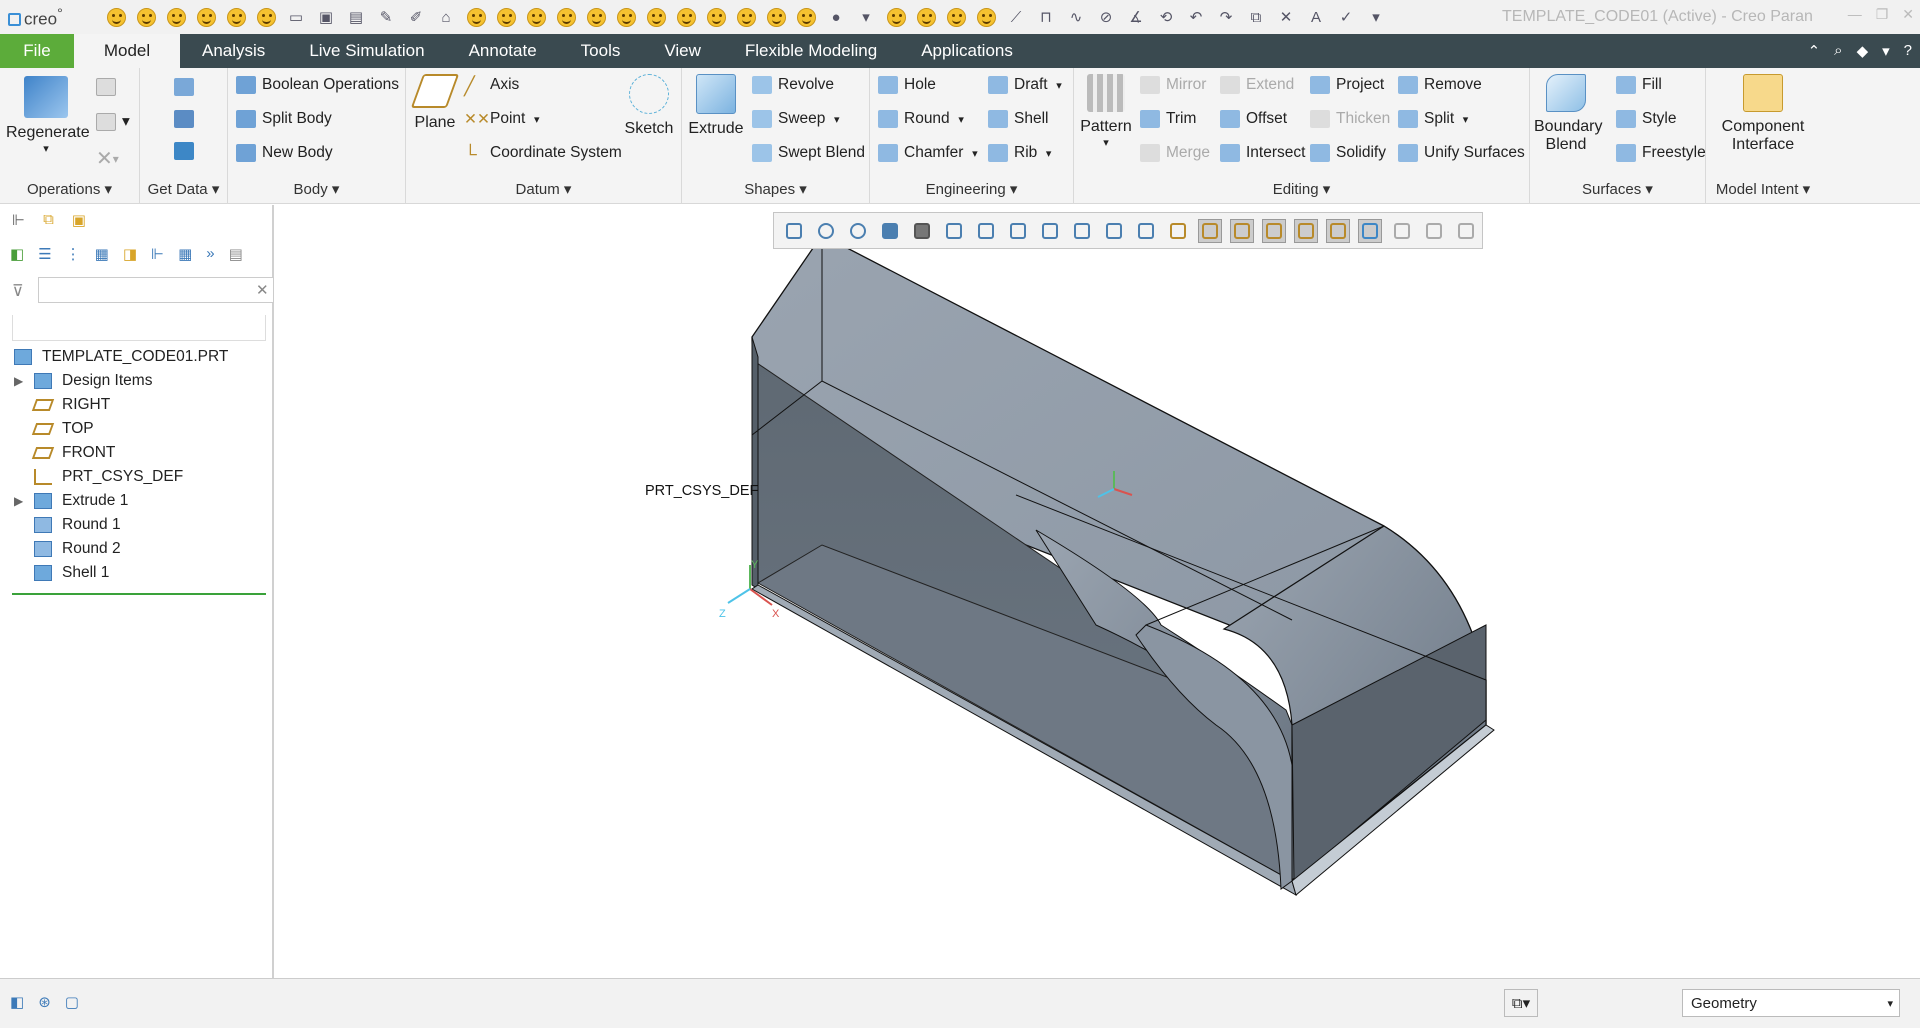 Image resolution: width=1920 pixels, height=1028 pixels. Describe the element at coordinates (808, 153) in the screenshot. I see `swept-blend-button: Swept Blend` at that location.